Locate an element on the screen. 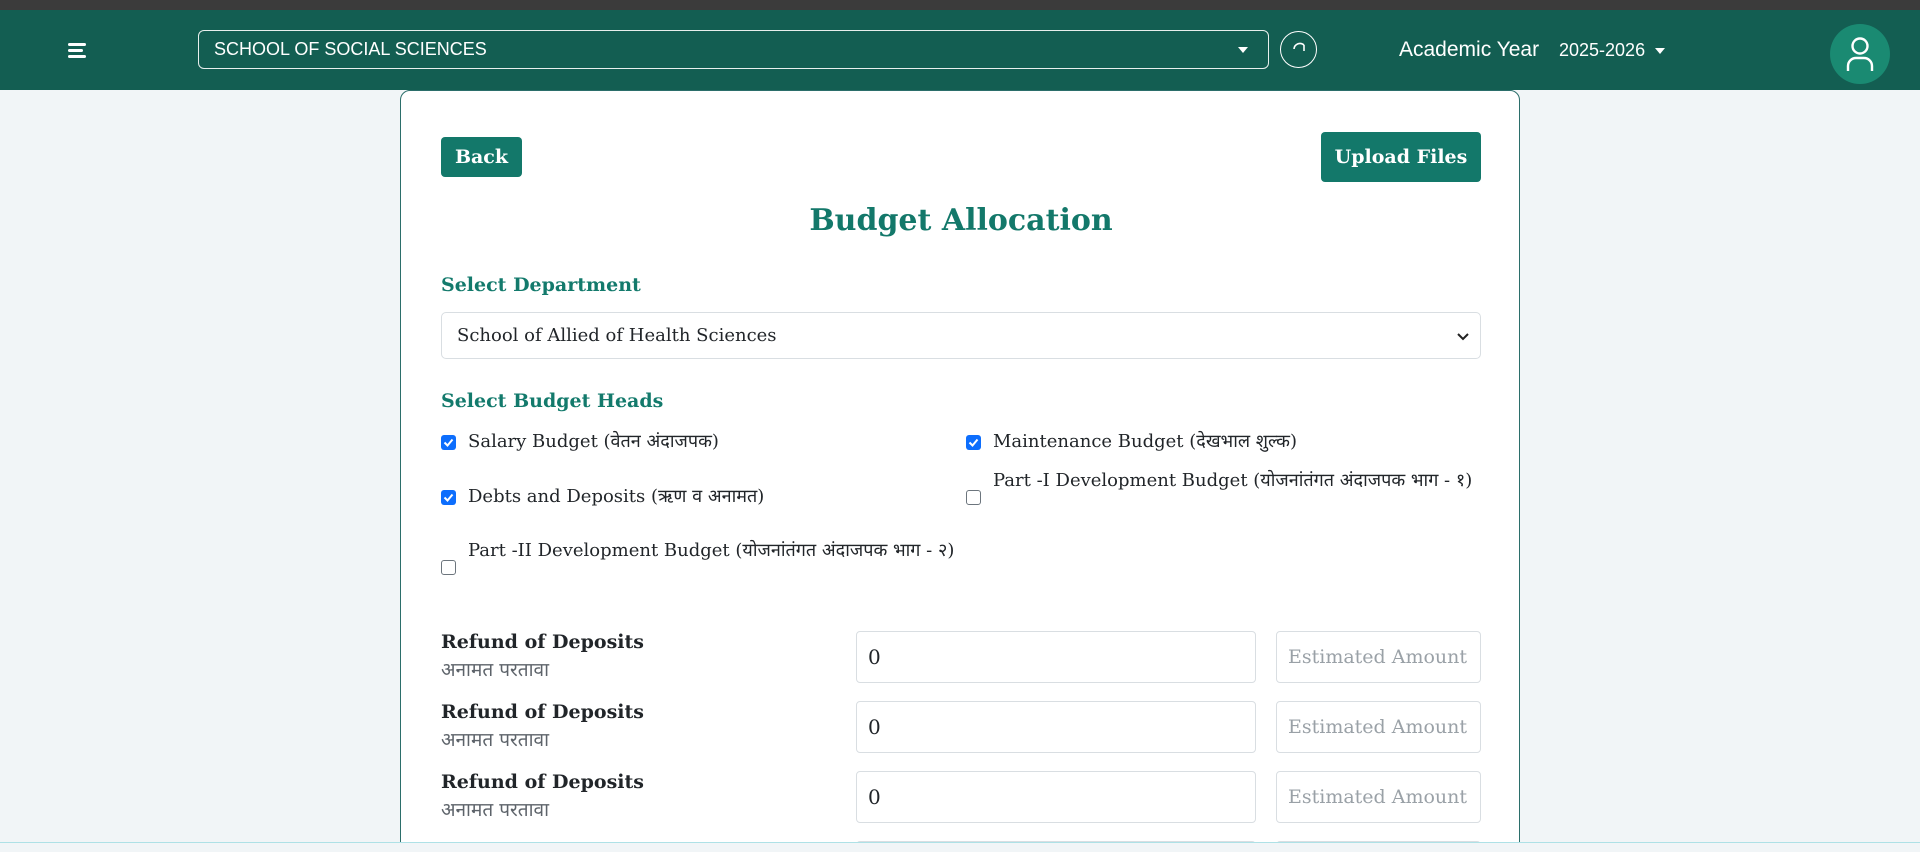 This screenshot has width=1920, height=852. refresh-button is located at coordinates (1298, 49).